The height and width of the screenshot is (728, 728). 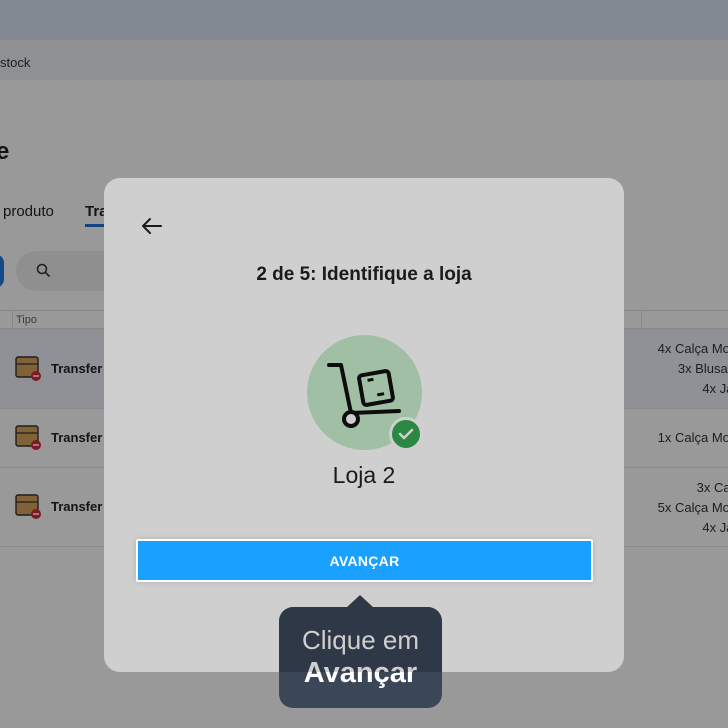 I want to click on store-name: Loja 2, so click(x=364, y=475).